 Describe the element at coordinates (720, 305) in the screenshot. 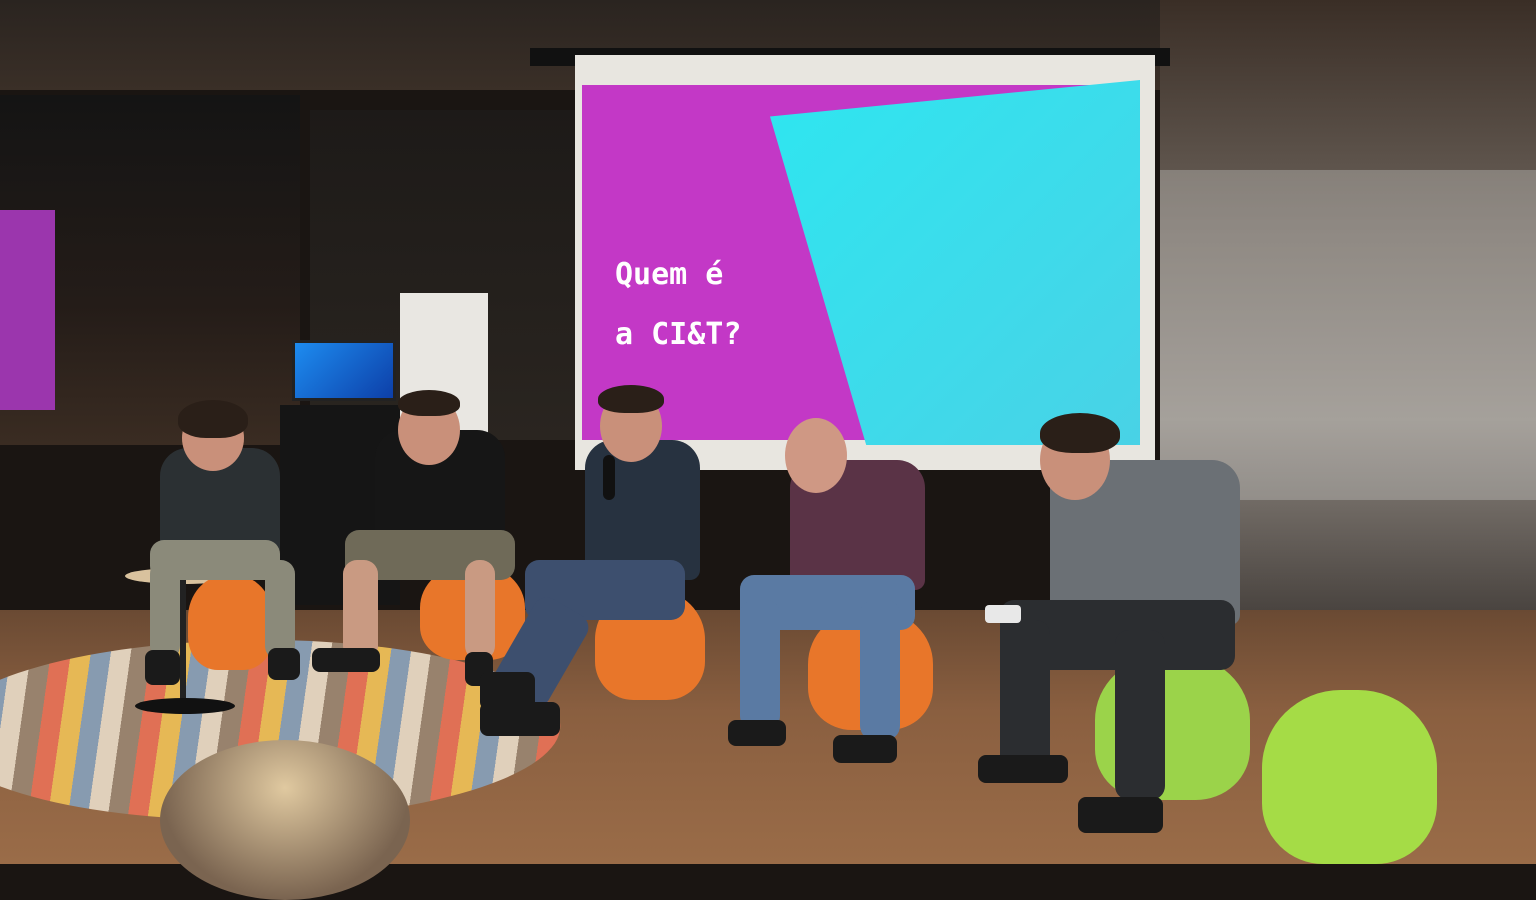

I see `slide-title: Quem é a CI&T?` at that location.